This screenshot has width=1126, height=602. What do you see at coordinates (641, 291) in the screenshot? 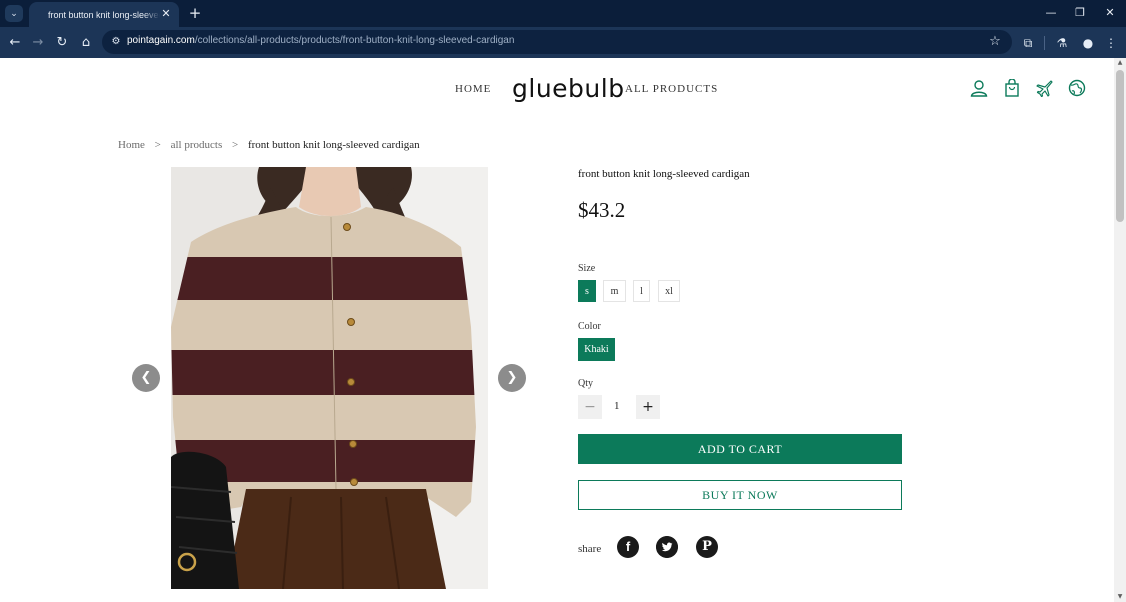
I see `size-option-l: l` at bounding box center [641, 291].